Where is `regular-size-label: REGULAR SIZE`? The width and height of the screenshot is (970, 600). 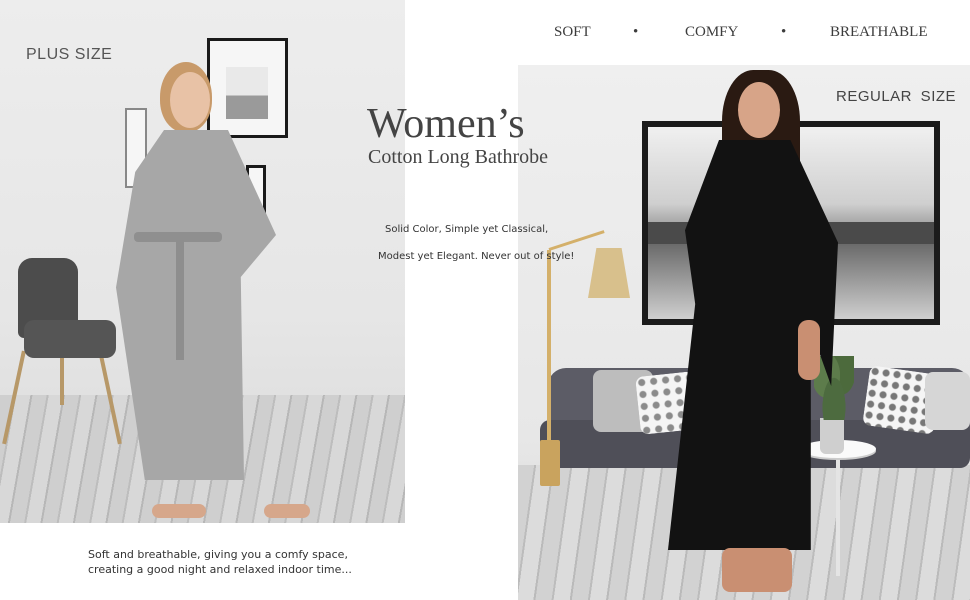
regular-size-label: REGULAR SIZE is located at coordinates (896, 96).